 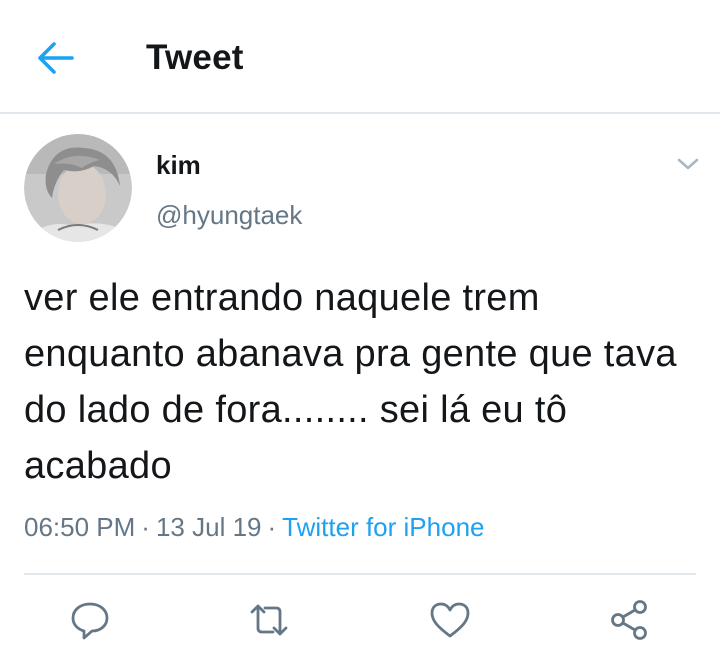 What do you see at coordinates (383, 527) in the screenshot?
I see `tweet-source-link: Twitter for iPhone` at bounding box center [383, 527].